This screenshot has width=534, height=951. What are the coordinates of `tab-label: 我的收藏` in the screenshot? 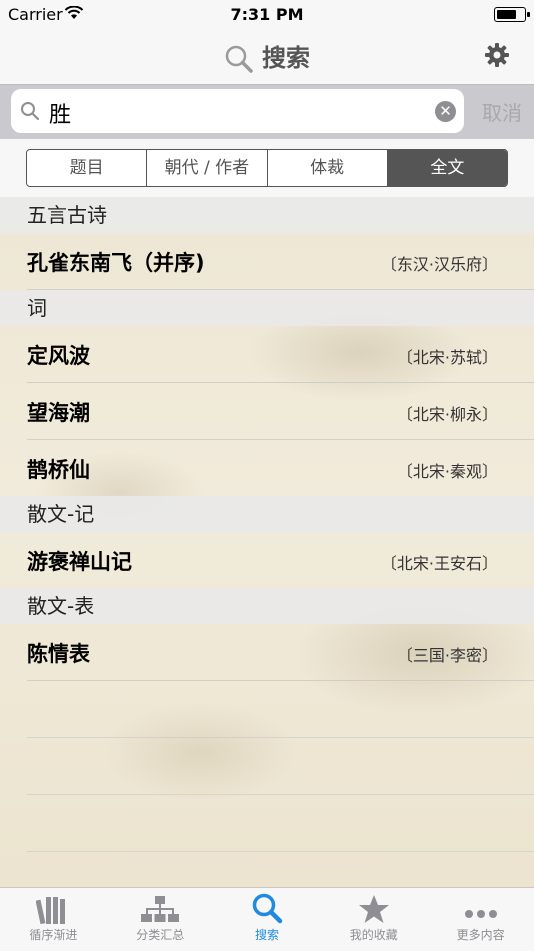 It's located at (373, 935).